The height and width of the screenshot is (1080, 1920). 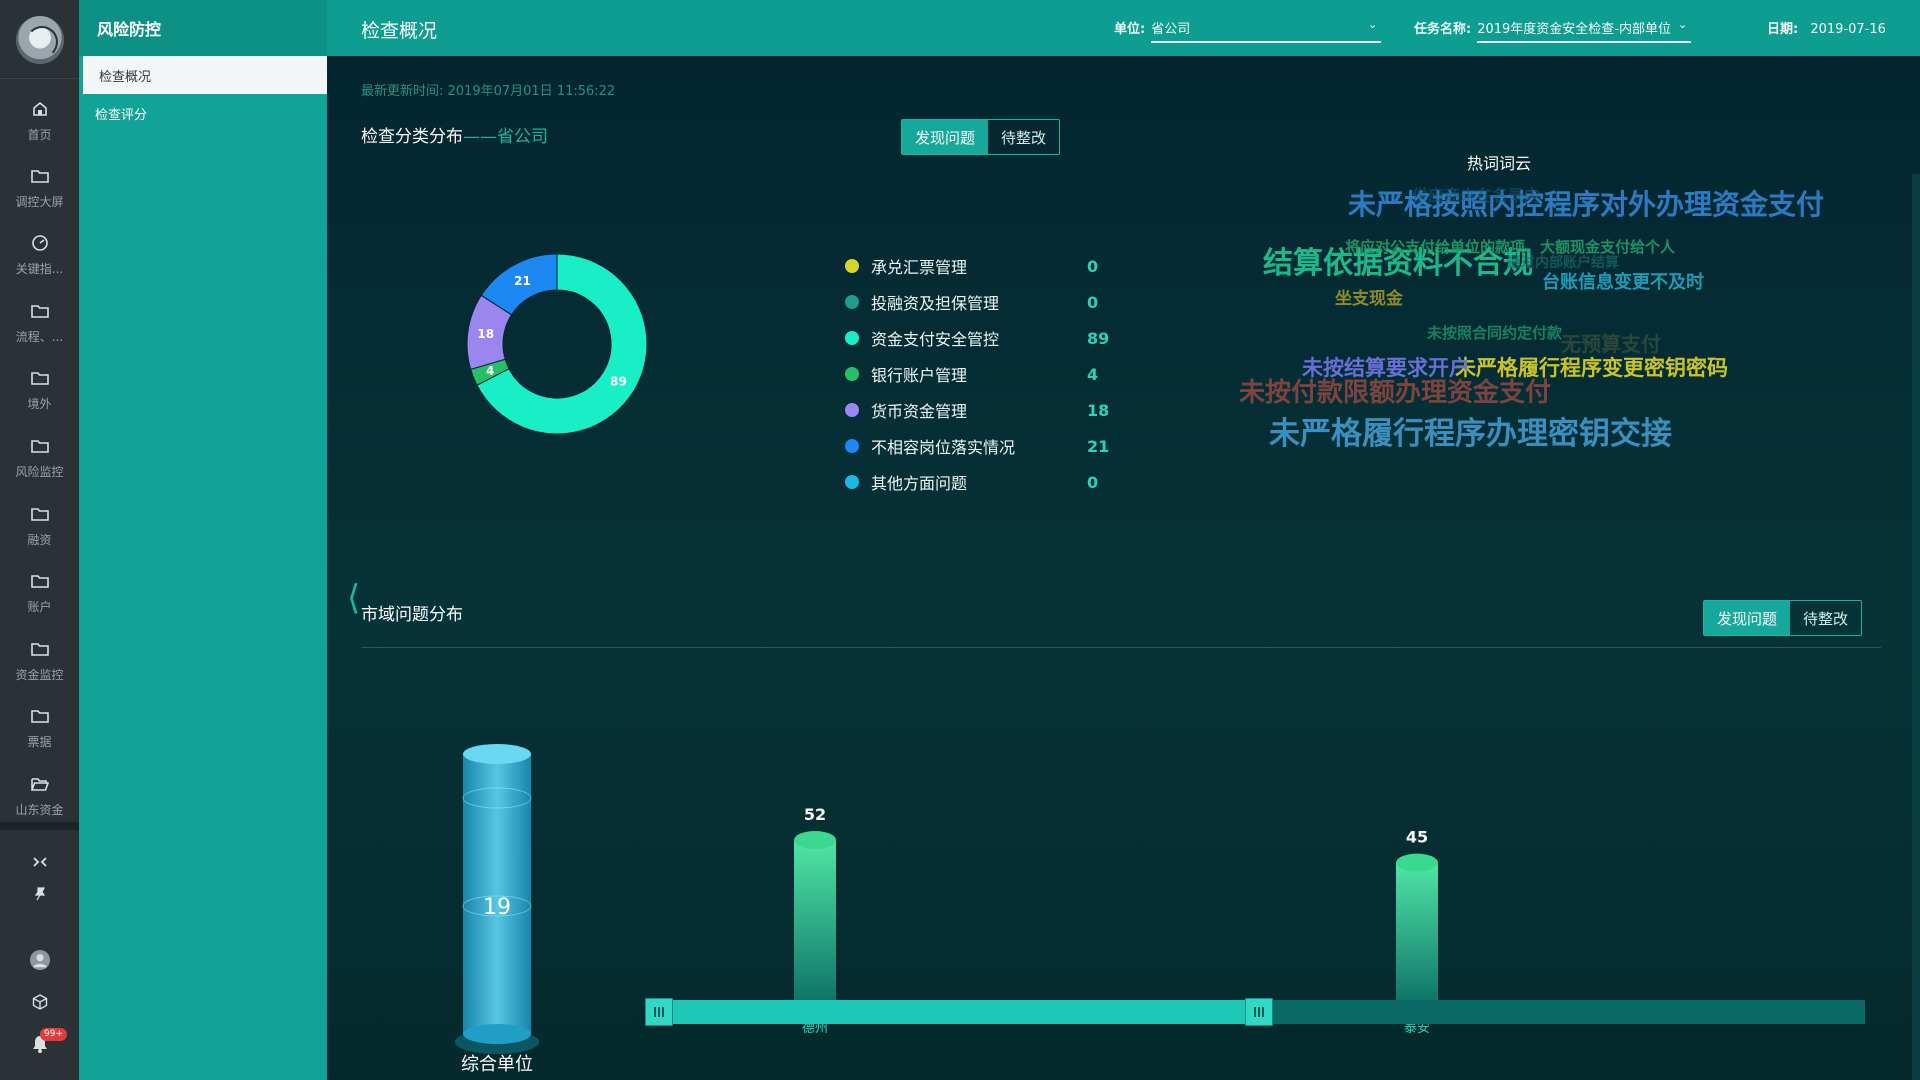 What do you see at coordinates (125, 77) in the screenshot?
I see `menu-item-label: 检查概况` at bounding box center [125, 77].